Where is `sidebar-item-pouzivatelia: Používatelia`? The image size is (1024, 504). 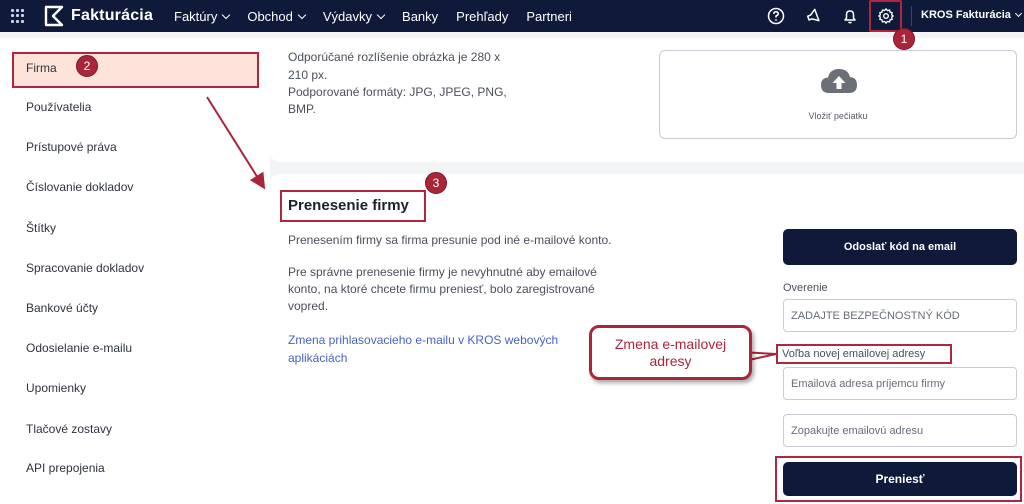
sidebar-item-pouzivatelia: Používatelia is located at coordinates (58, 107).